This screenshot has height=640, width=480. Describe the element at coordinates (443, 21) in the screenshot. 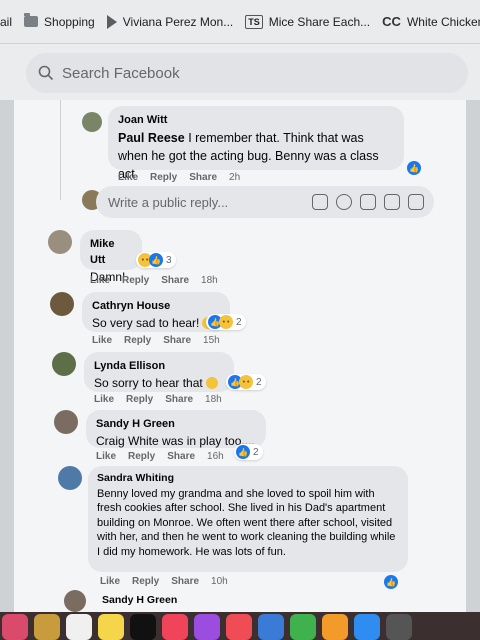

I see `bookmark-label: White Chicken Ch` at that location.